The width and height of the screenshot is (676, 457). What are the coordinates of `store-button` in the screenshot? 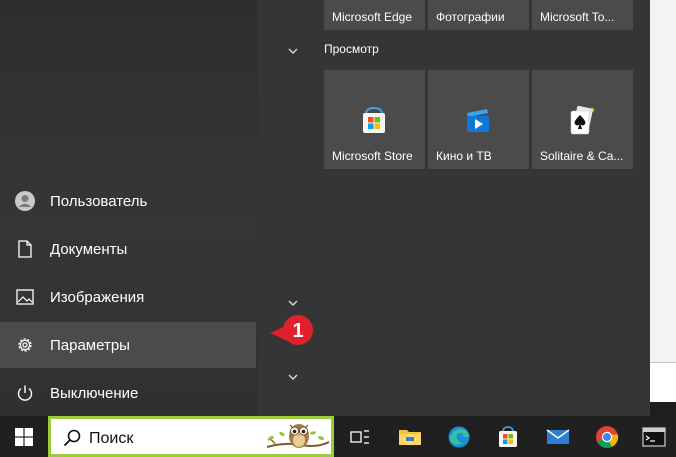 It's located at (508, 436).